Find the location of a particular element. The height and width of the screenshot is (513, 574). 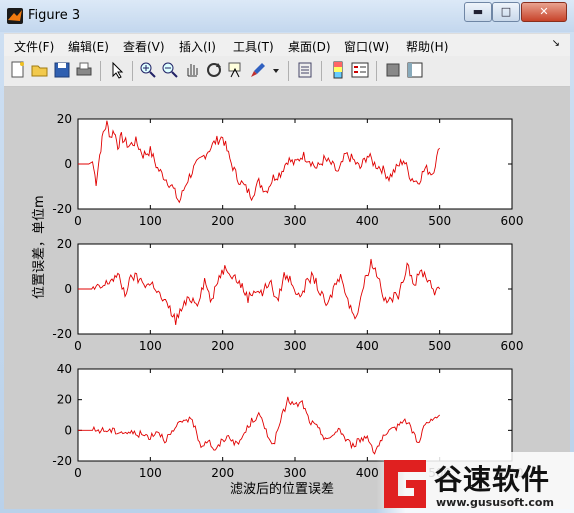

close-button: ✕ is located at coordinates (544, 12).